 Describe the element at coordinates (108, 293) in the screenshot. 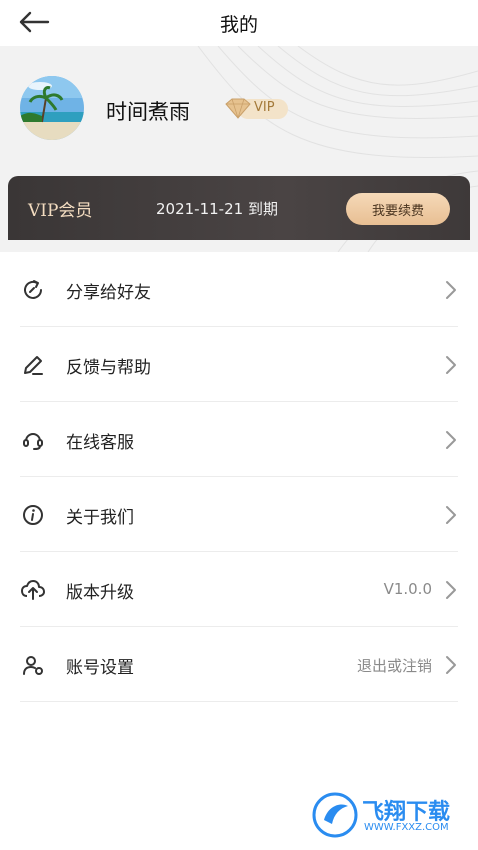

I see `menu-item-label: 分享给好友` at that location.